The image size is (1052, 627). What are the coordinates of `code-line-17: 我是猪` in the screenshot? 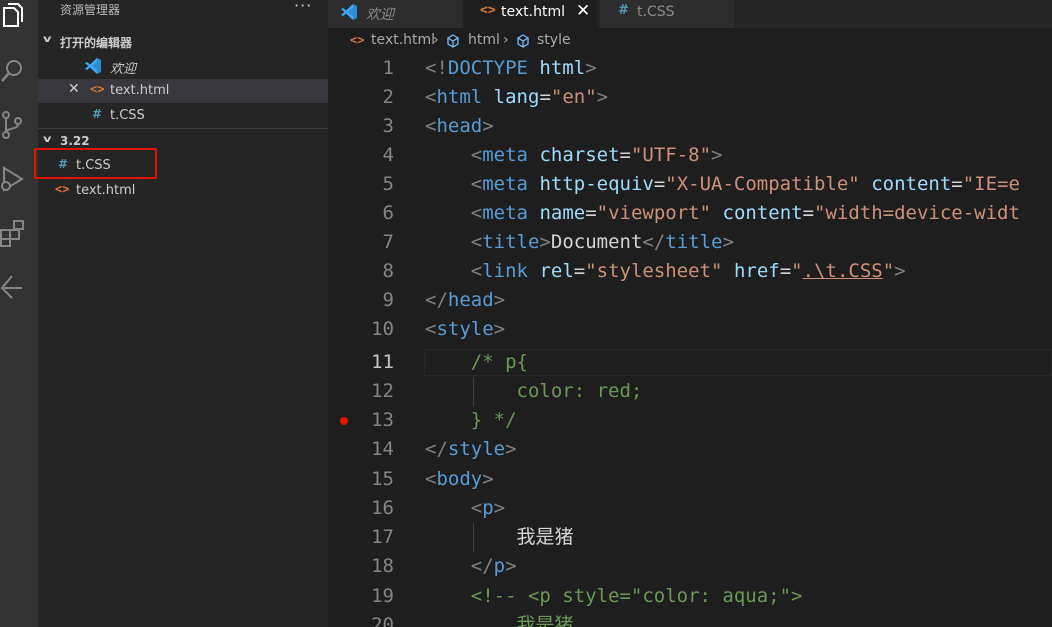 It's located at (499, 537).